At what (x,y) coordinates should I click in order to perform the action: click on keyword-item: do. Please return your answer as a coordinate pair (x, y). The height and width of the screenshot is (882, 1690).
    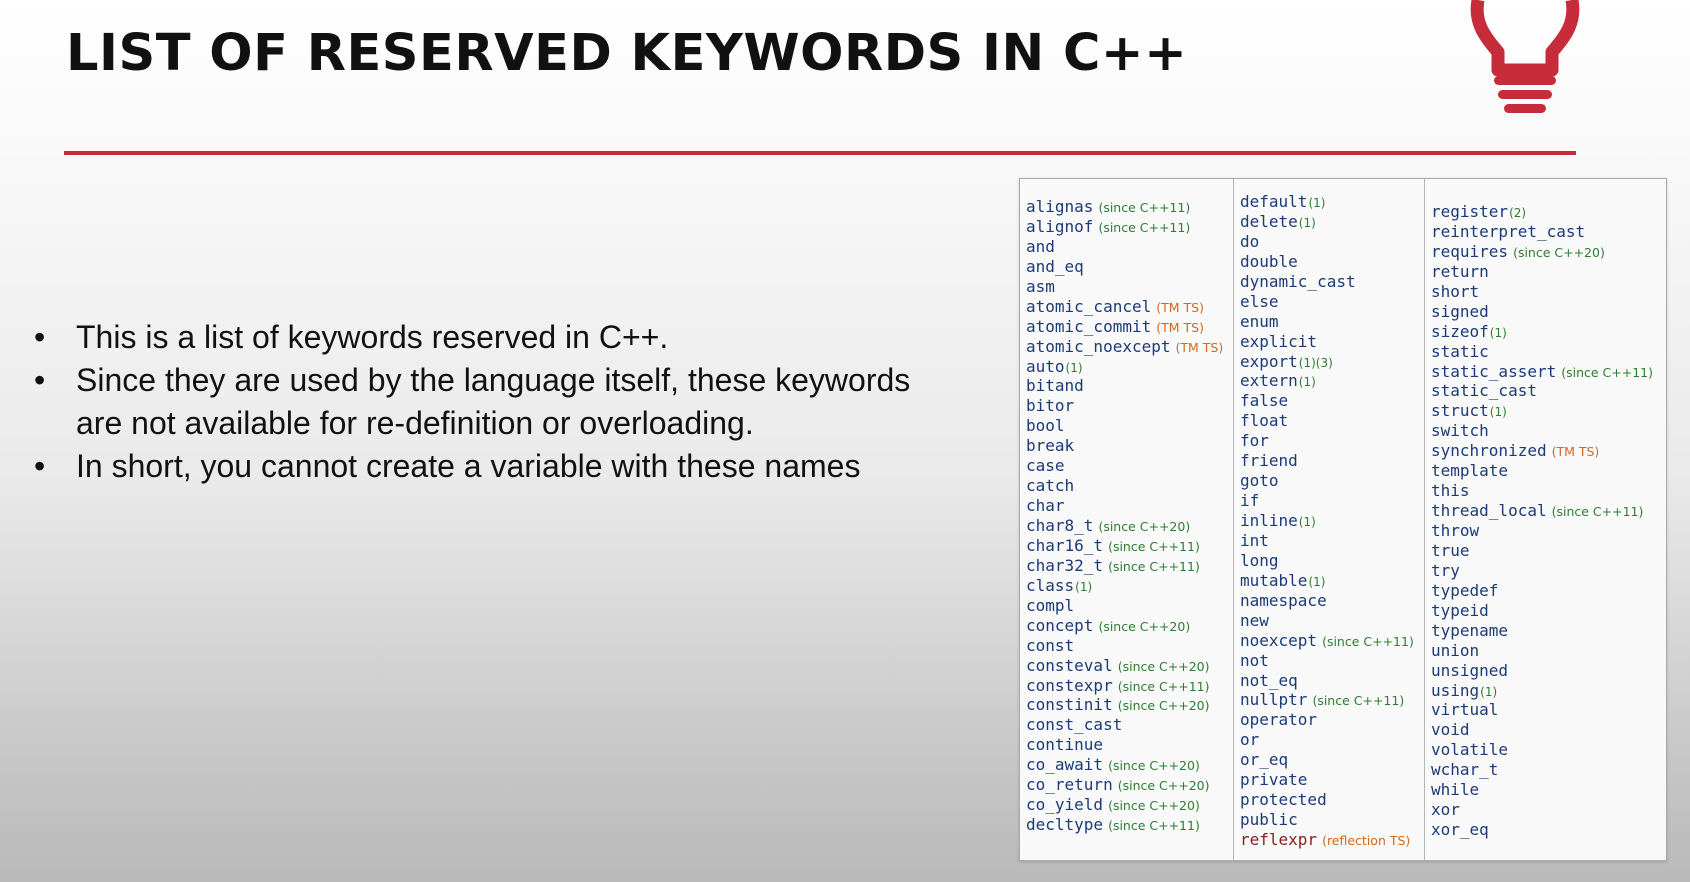
    Looking at the image, I should click on (1332, 242).